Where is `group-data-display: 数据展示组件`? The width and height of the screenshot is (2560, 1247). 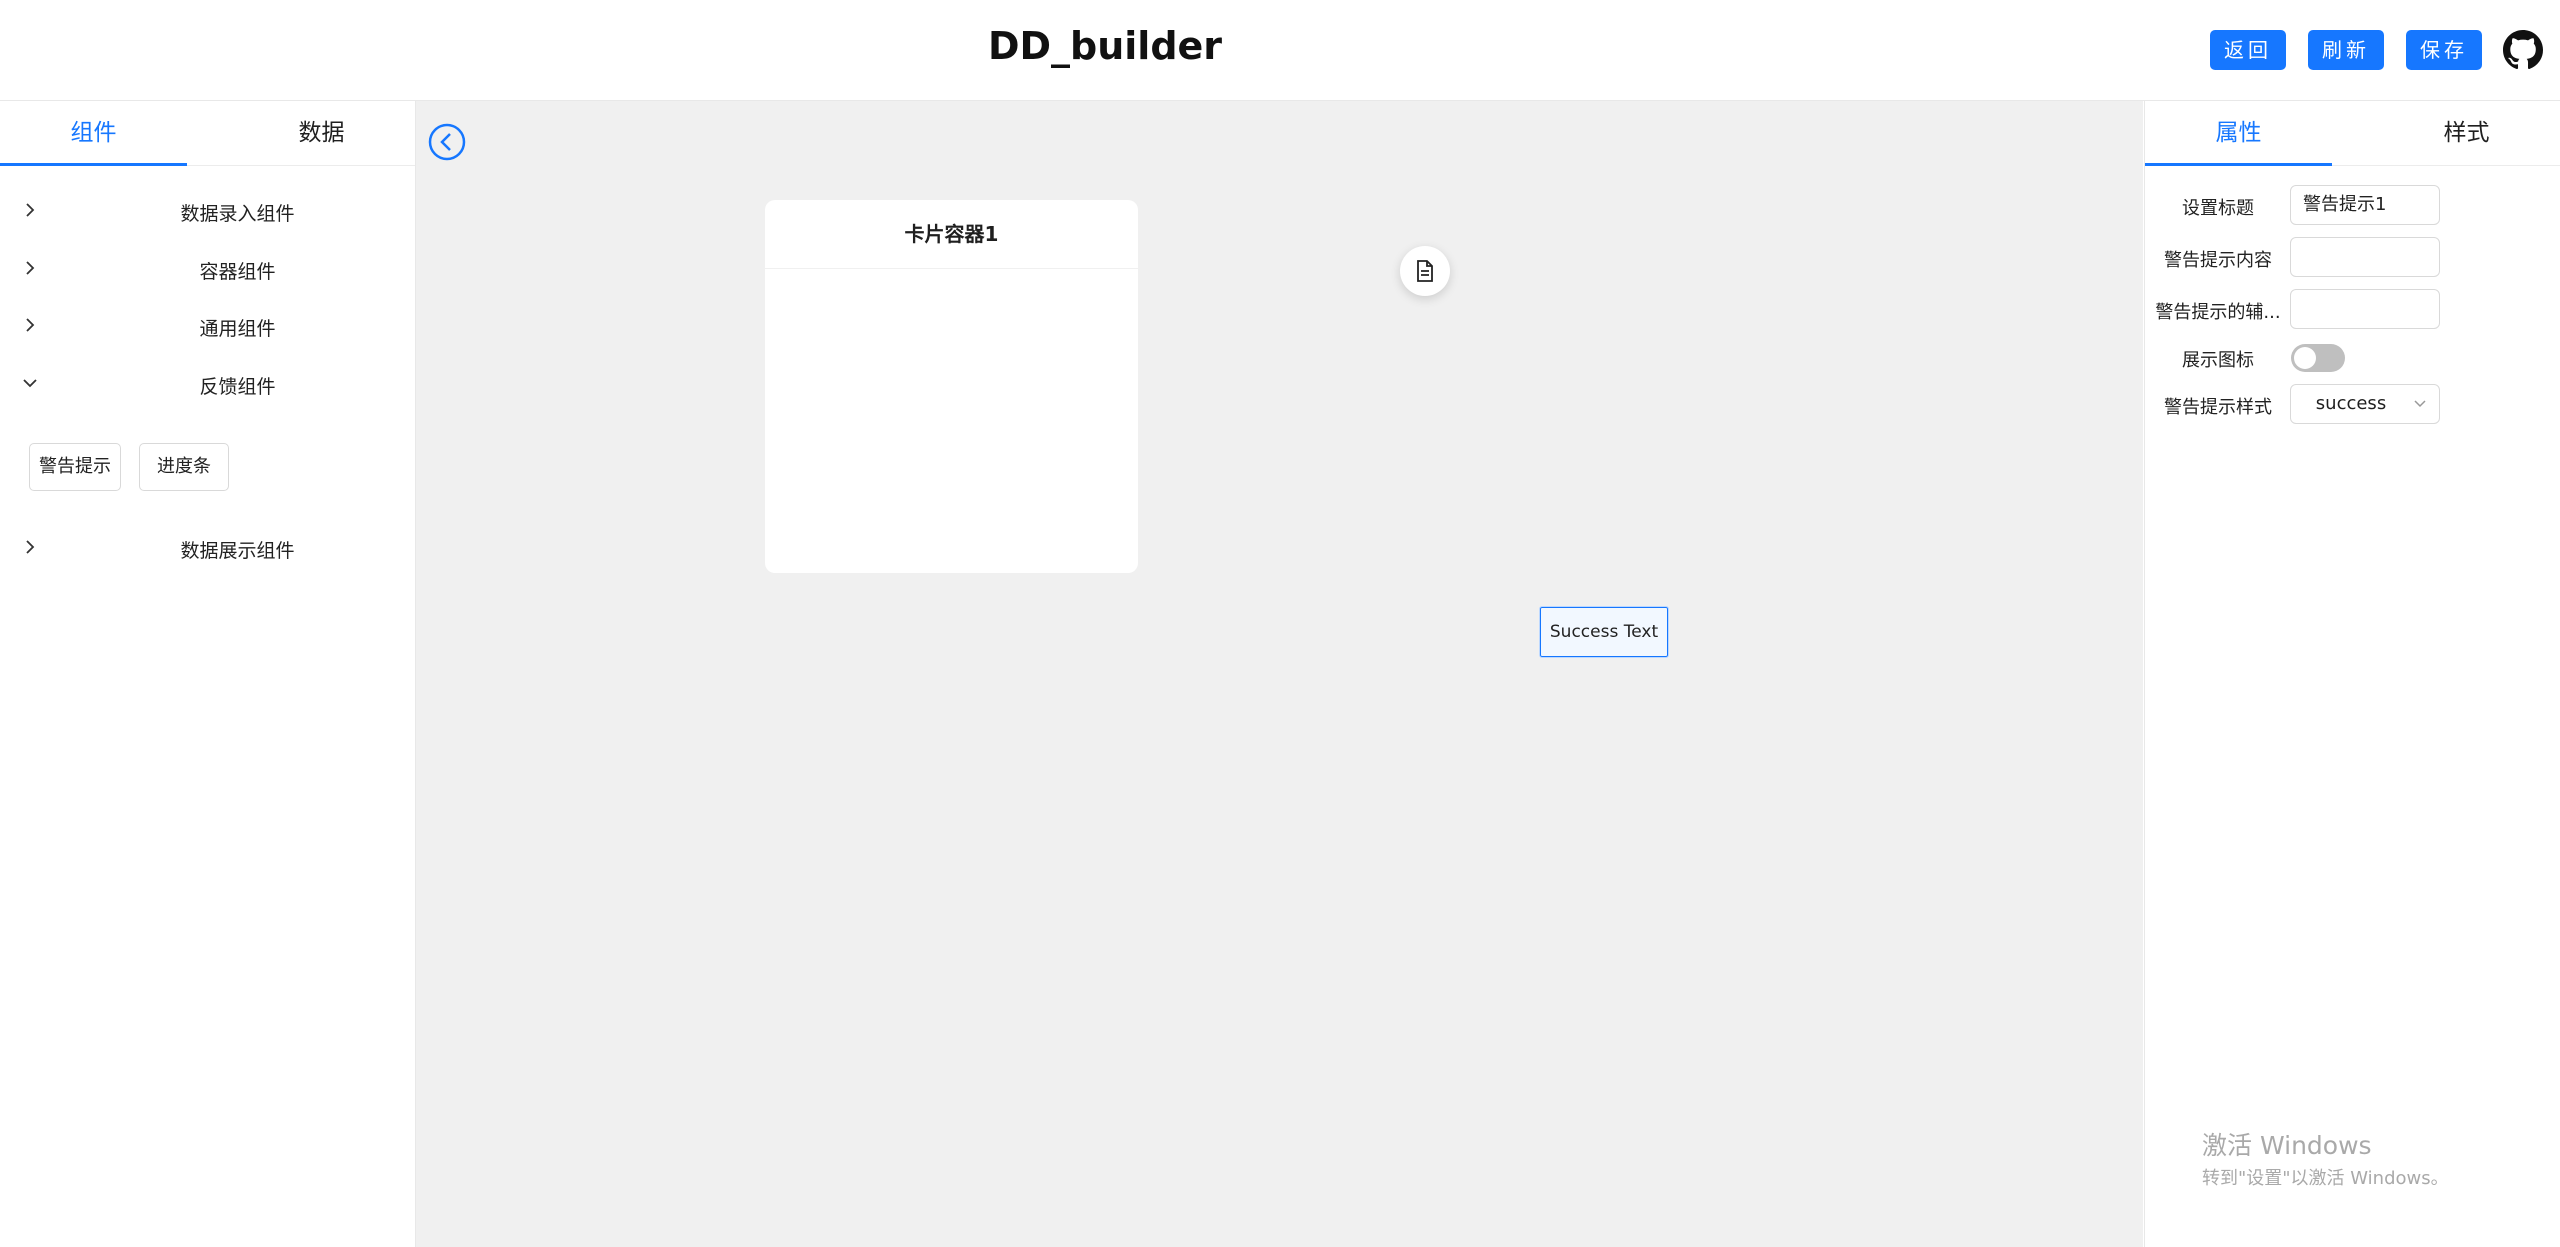 group-data-display: 数据展示组件 is located at coordinates (207, 551).